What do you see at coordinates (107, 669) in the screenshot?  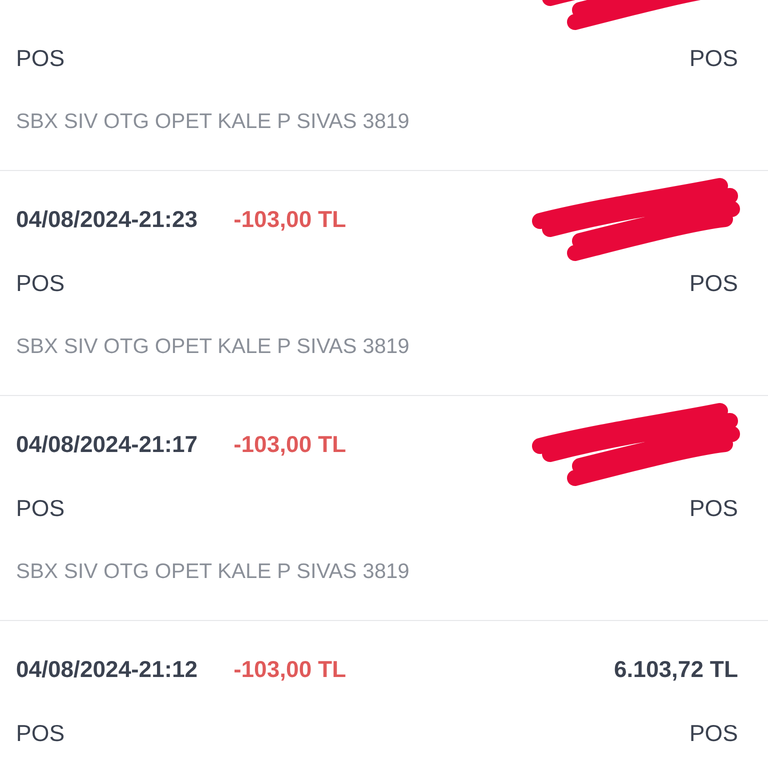 I see `transaction-date: 04/08/2024-21:12` at bounding box center [107, 669].